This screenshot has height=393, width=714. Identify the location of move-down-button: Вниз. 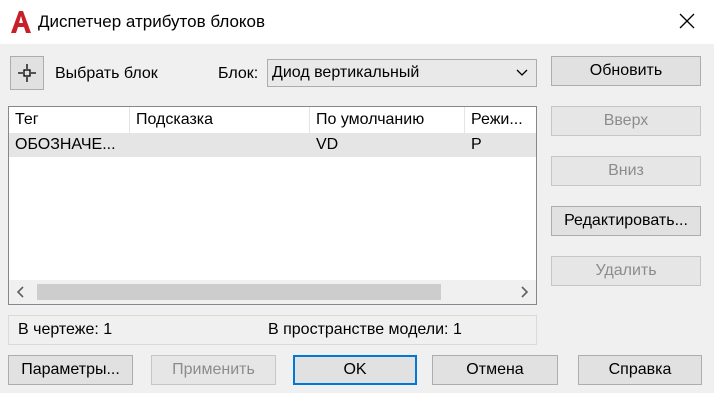
(626, 171).